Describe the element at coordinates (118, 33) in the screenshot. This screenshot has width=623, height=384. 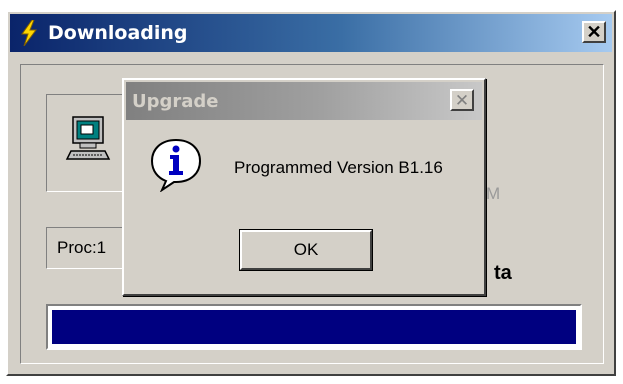
I see `window-title: Downloading` at that location.